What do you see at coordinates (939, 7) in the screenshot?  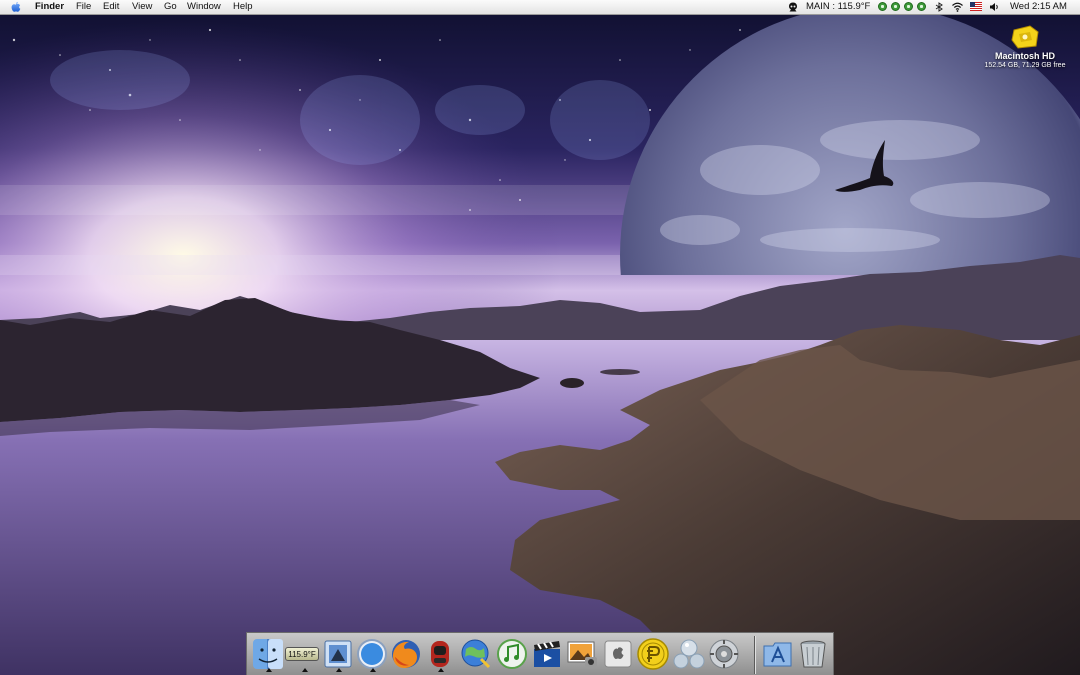 I see `bluetooth-icon` at bounding box center [939, 7].